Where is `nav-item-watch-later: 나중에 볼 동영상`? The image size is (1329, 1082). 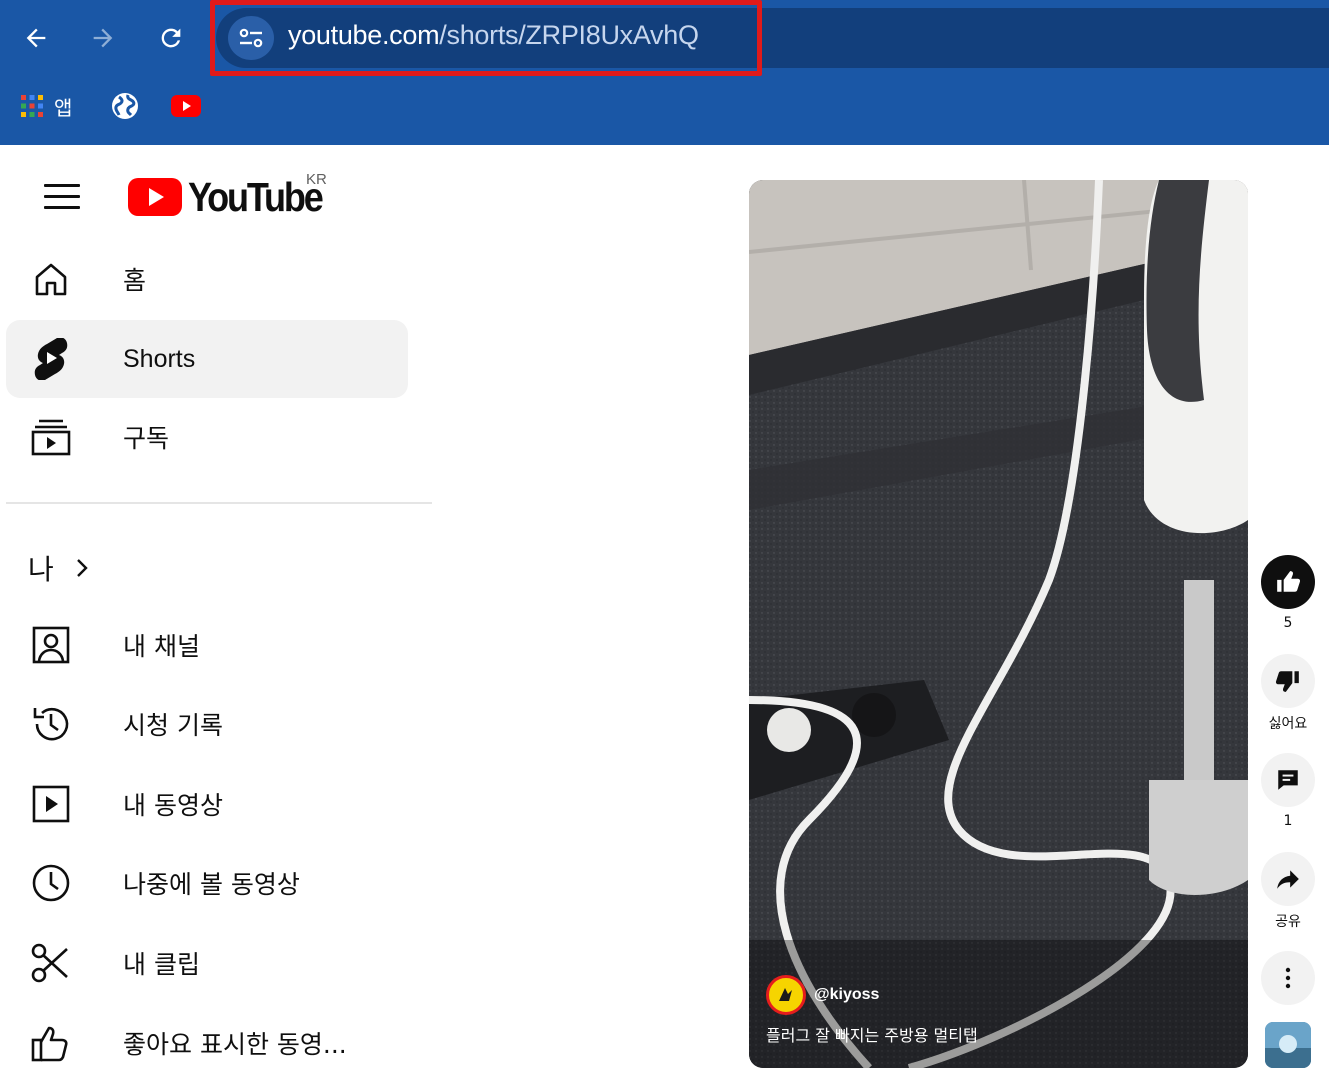
nav-item-watch-later: 나중에 볼 동영상 is located at coordinates (207, 883).